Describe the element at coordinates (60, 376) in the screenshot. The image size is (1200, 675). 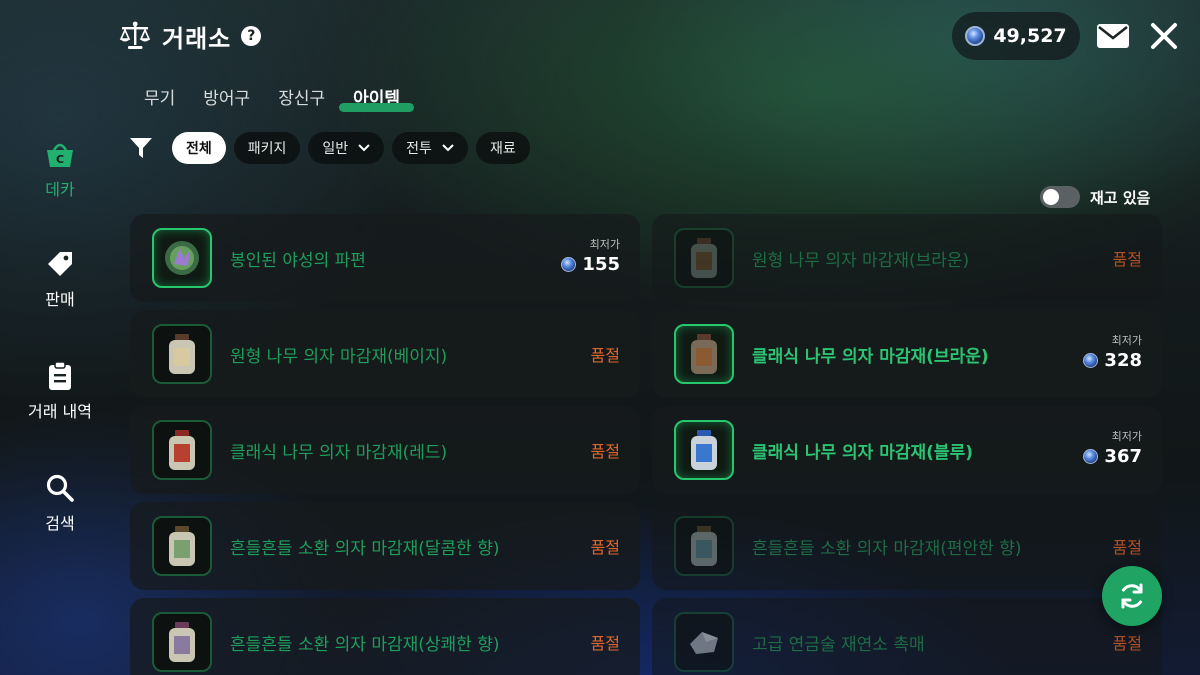
I see `clipboard-icon` at that location.